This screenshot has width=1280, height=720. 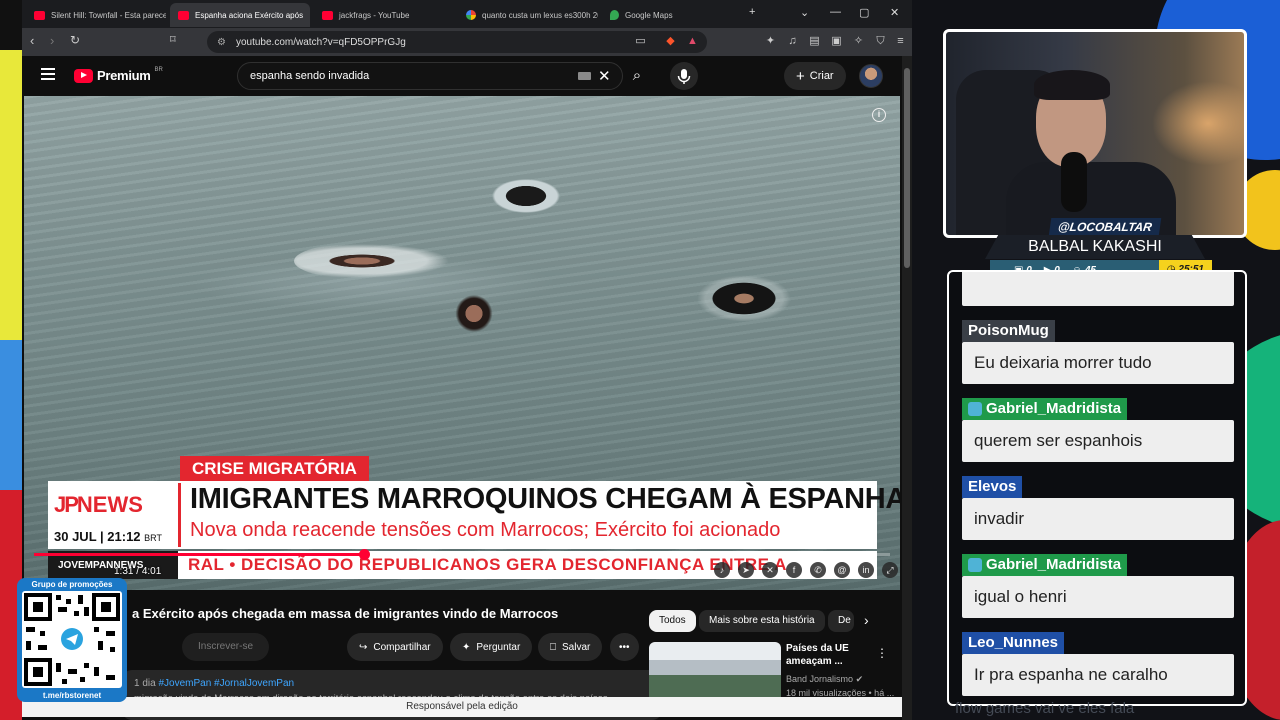 I want to click on vpn-icon: ⛉, so click(x=880, y=41).